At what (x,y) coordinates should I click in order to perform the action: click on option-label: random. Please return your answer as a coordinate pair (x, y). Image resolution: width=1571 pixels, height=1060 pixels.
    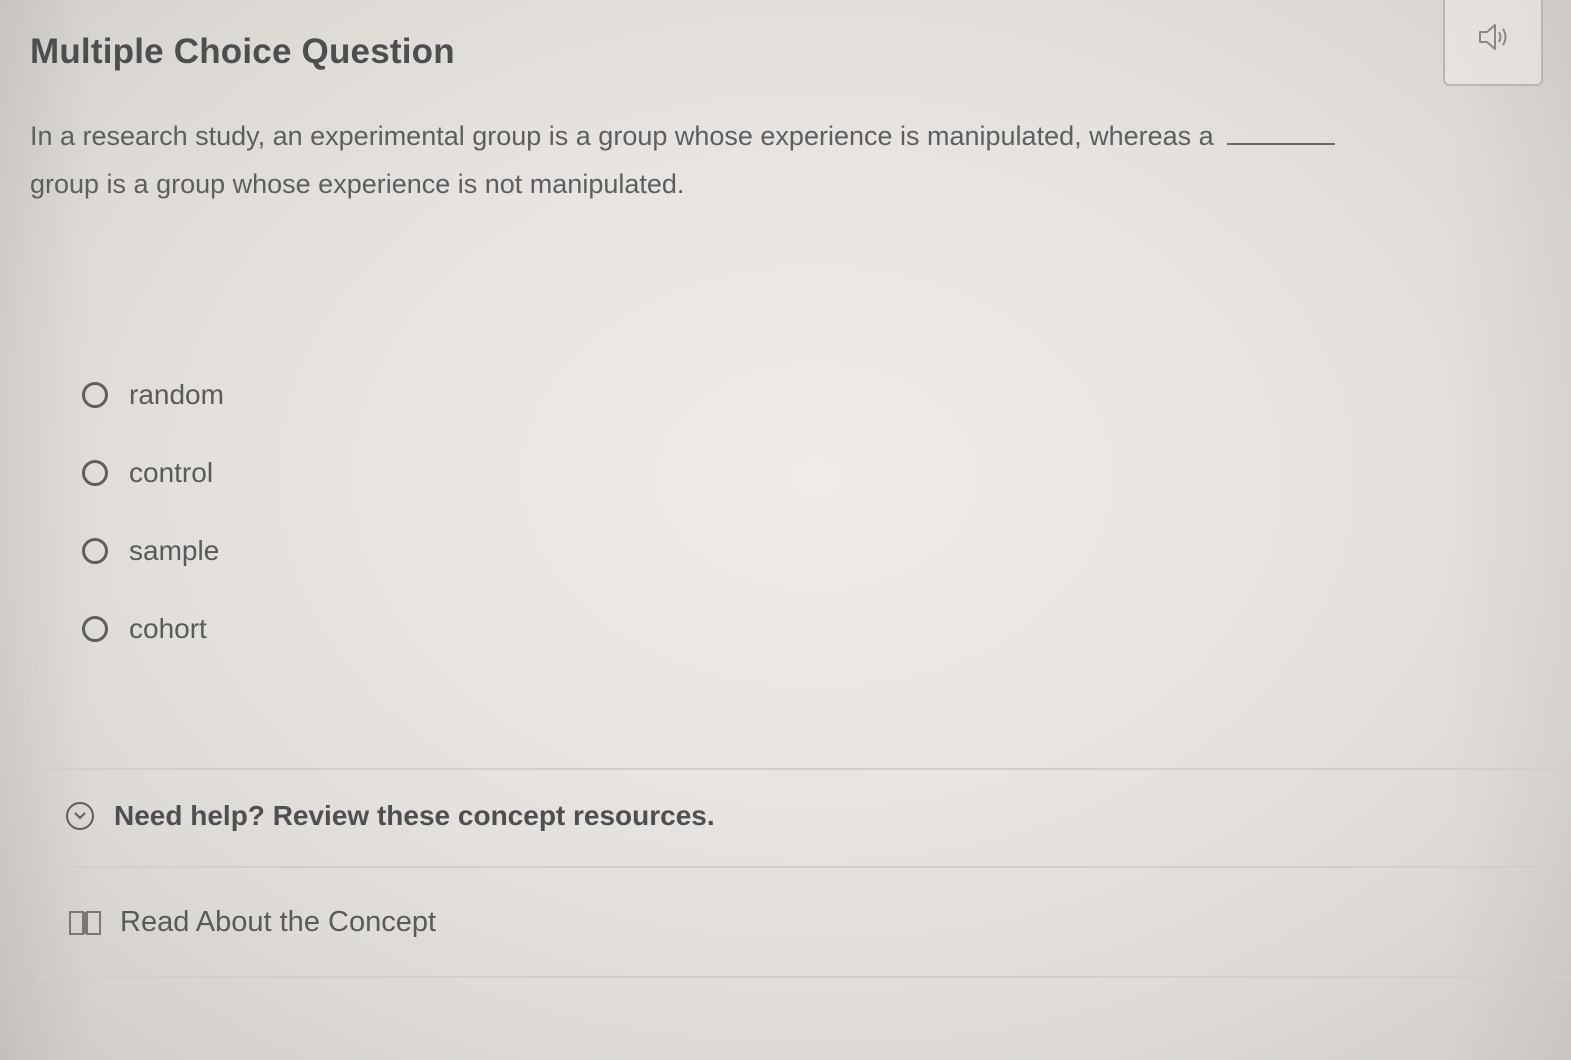
    Looking at the image, I should click on (176, 394).